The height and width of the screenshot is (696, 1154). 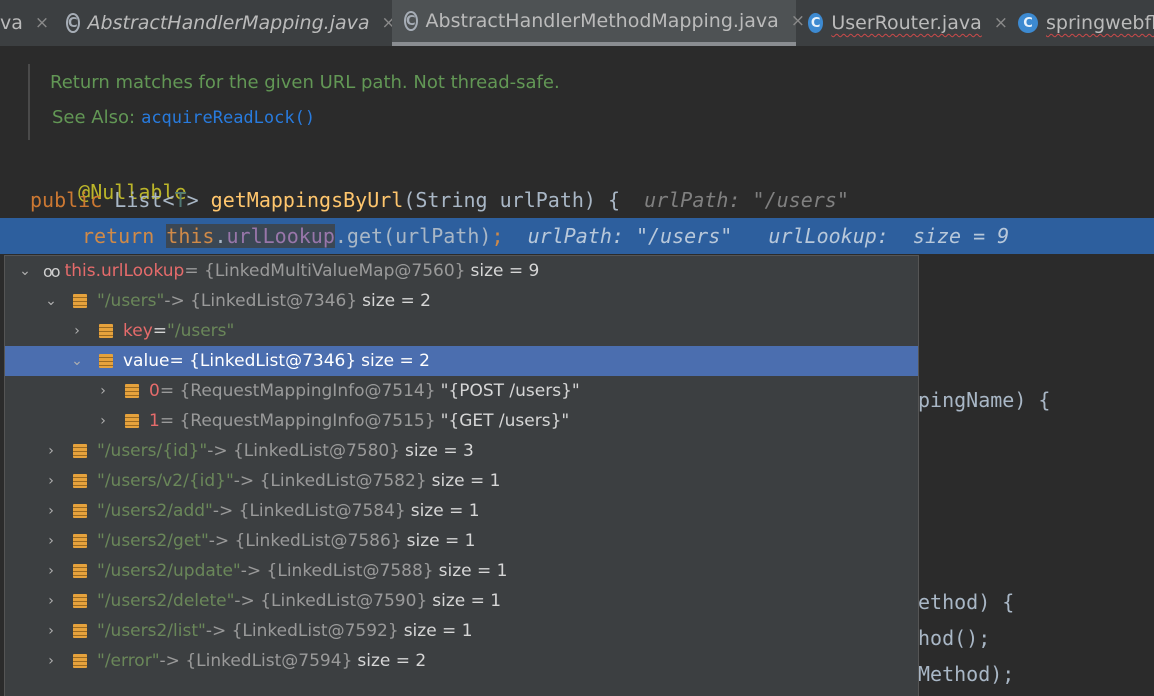 What do you see at coordinates (151, 631) in the screenshot?
I see `entry-key: "/users2/list"` at bounding box center [151, 631].